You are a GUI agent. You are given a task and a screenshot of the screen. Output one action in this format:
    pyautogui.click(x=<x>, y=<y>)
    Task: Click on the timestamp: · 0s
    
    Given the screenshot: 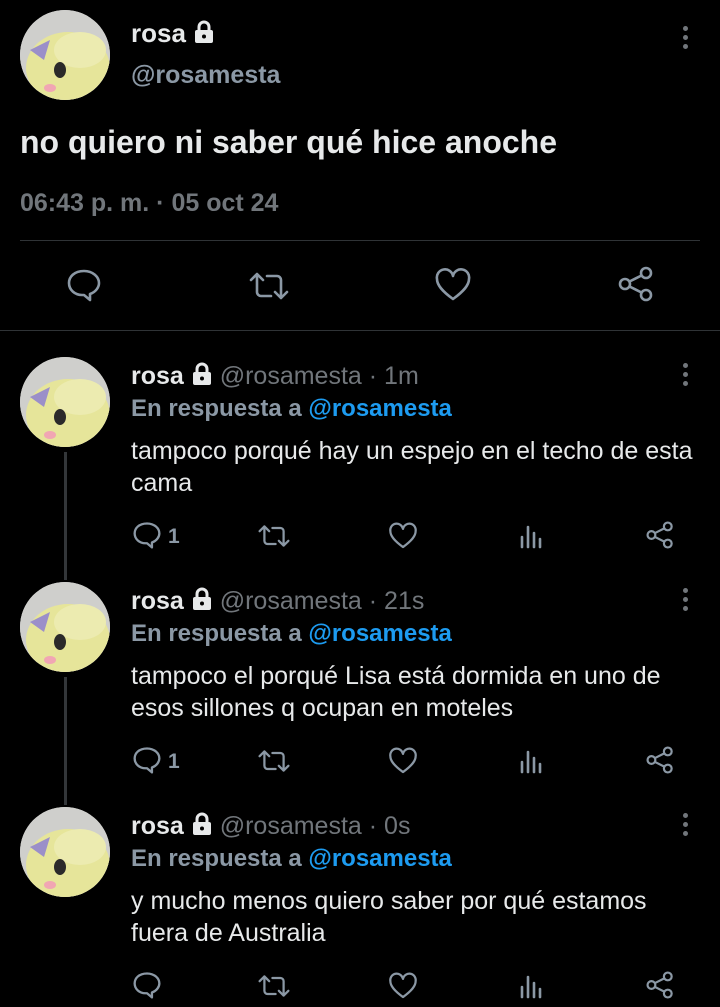 What is the action you would take?
    pyautogui.click(x=390, y=826)
    